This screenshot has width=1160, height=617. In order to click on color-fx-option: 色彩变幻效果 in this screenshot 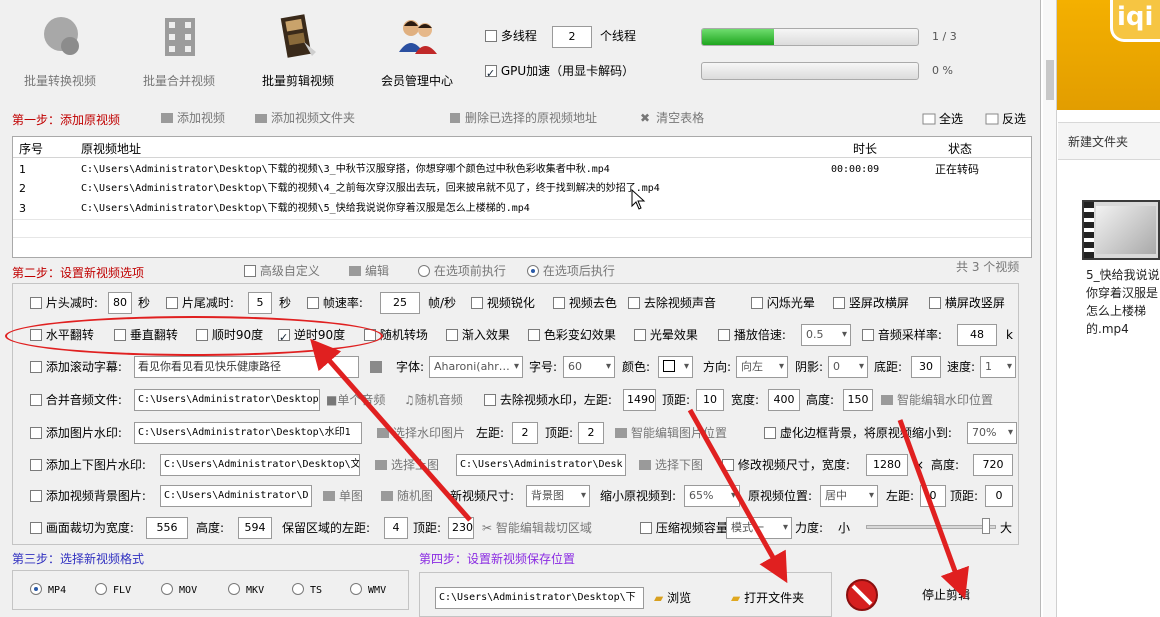, I will do `click(572, 335)`.